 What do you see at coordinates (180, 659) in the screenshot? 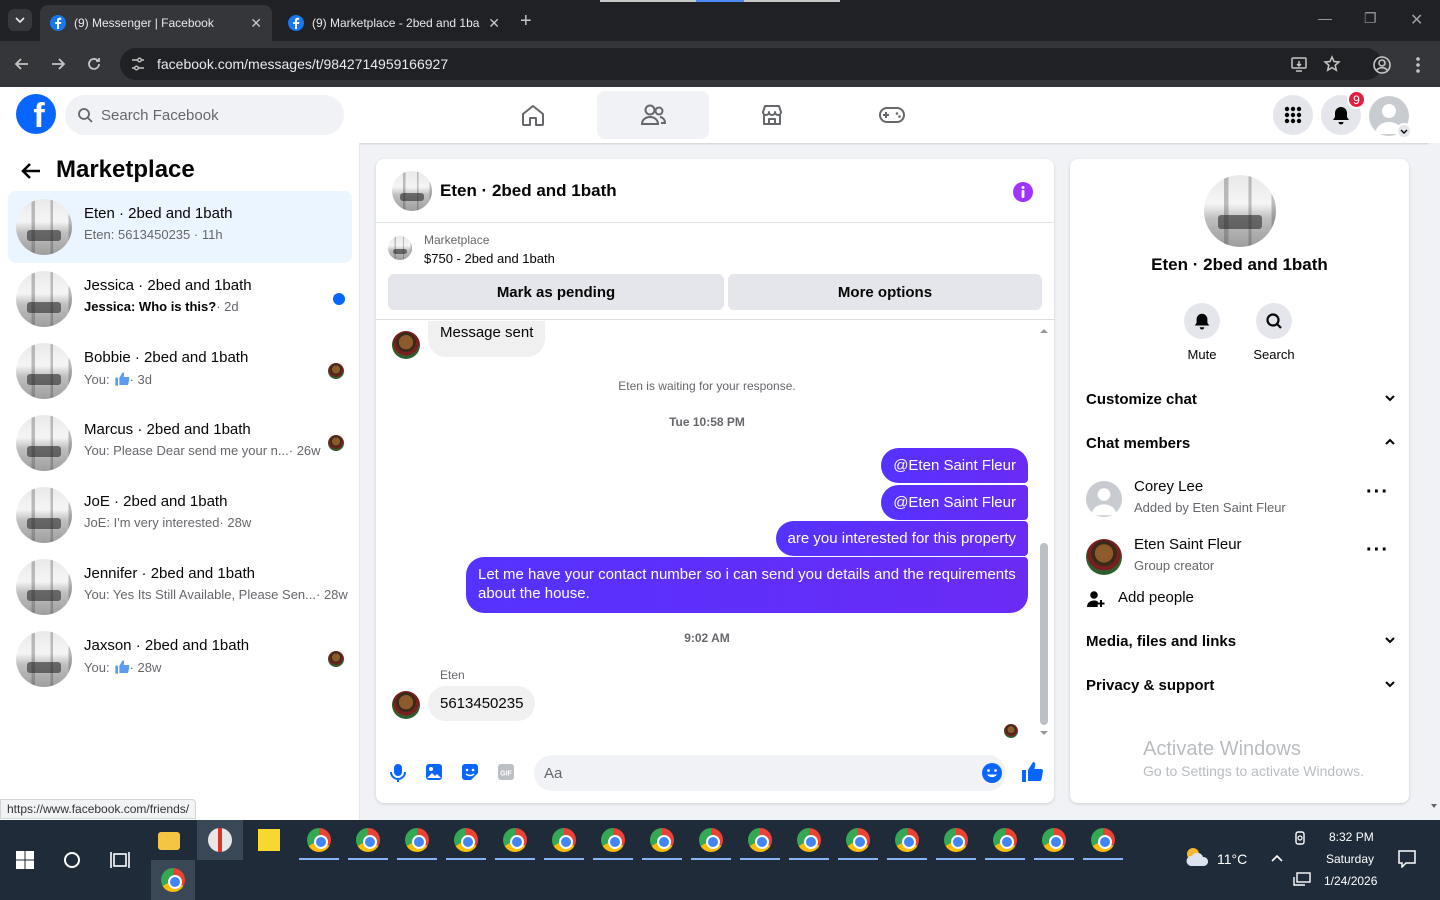
I see `conversation-item: Jaxson · 2bed and 1bath You: · 28w` at bounding box center [180, 659].